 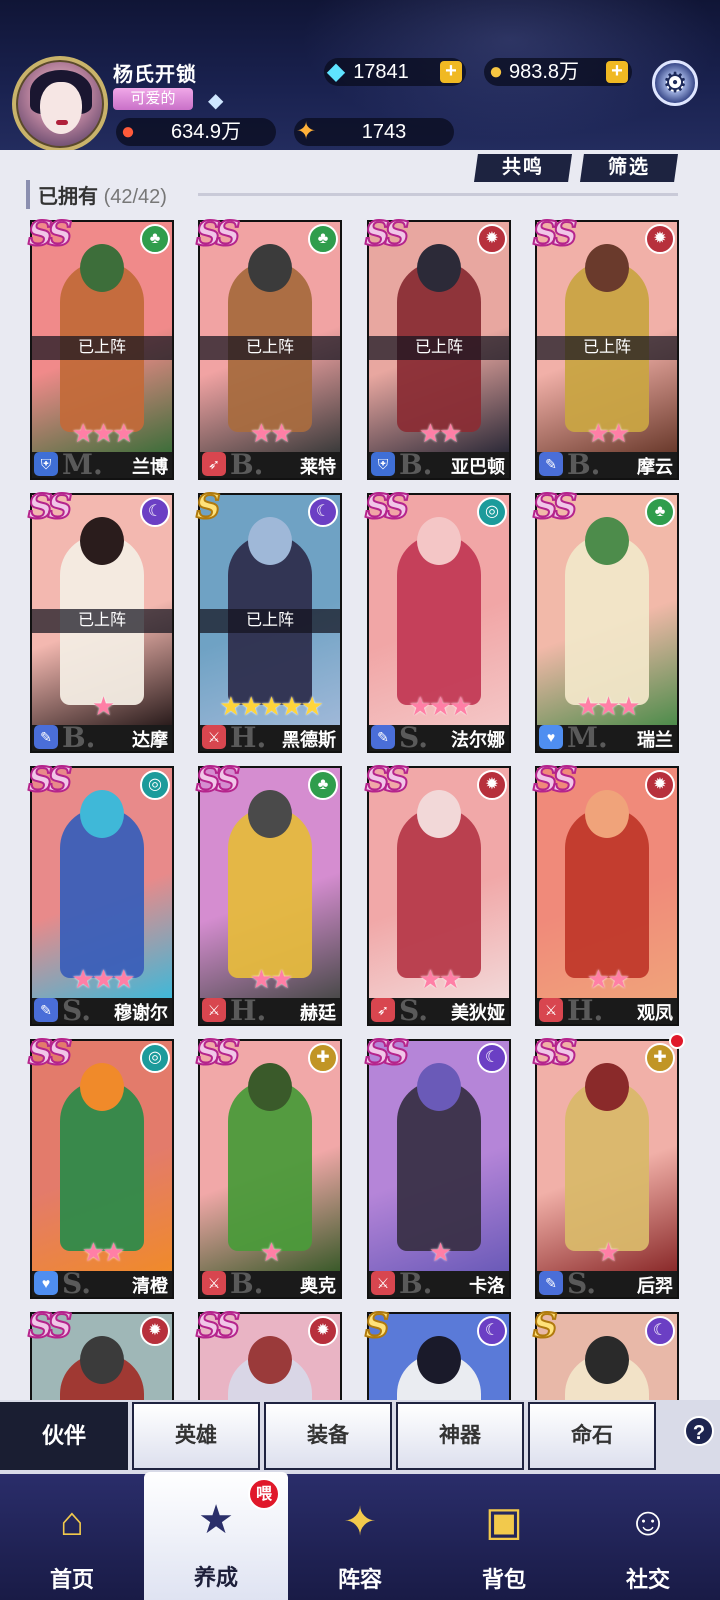 I want to click on tank-class-icon: ⛨, so click(x=383, y=464).